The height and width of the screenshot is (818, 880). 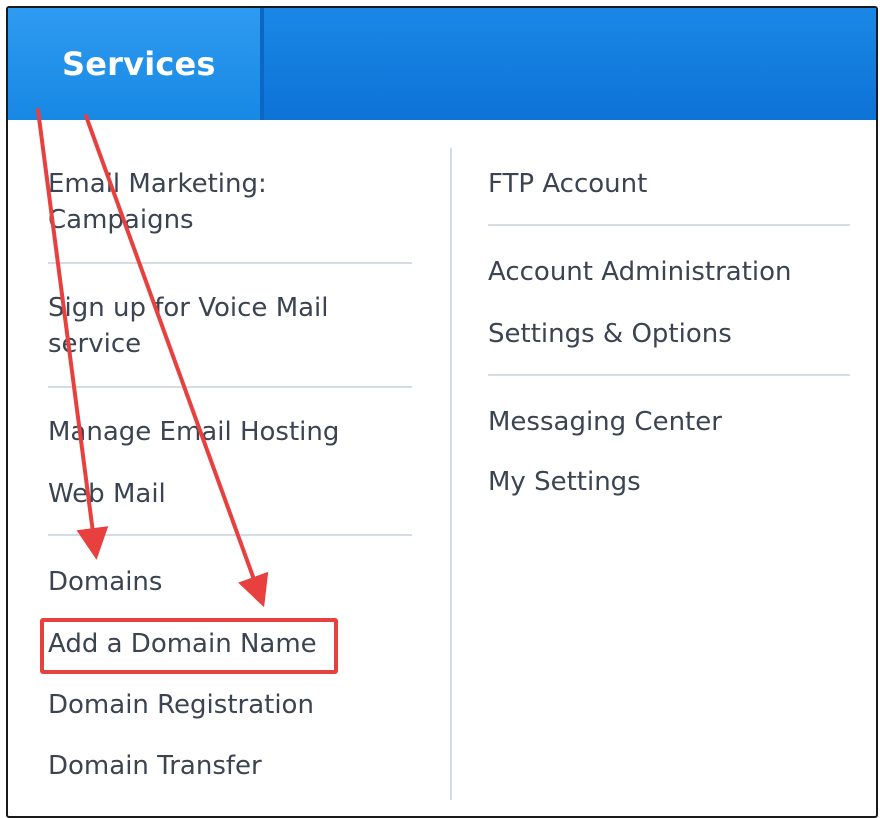 I want to click on menu-item-settings-options: Settings & Options, so click(x=610, y=334).